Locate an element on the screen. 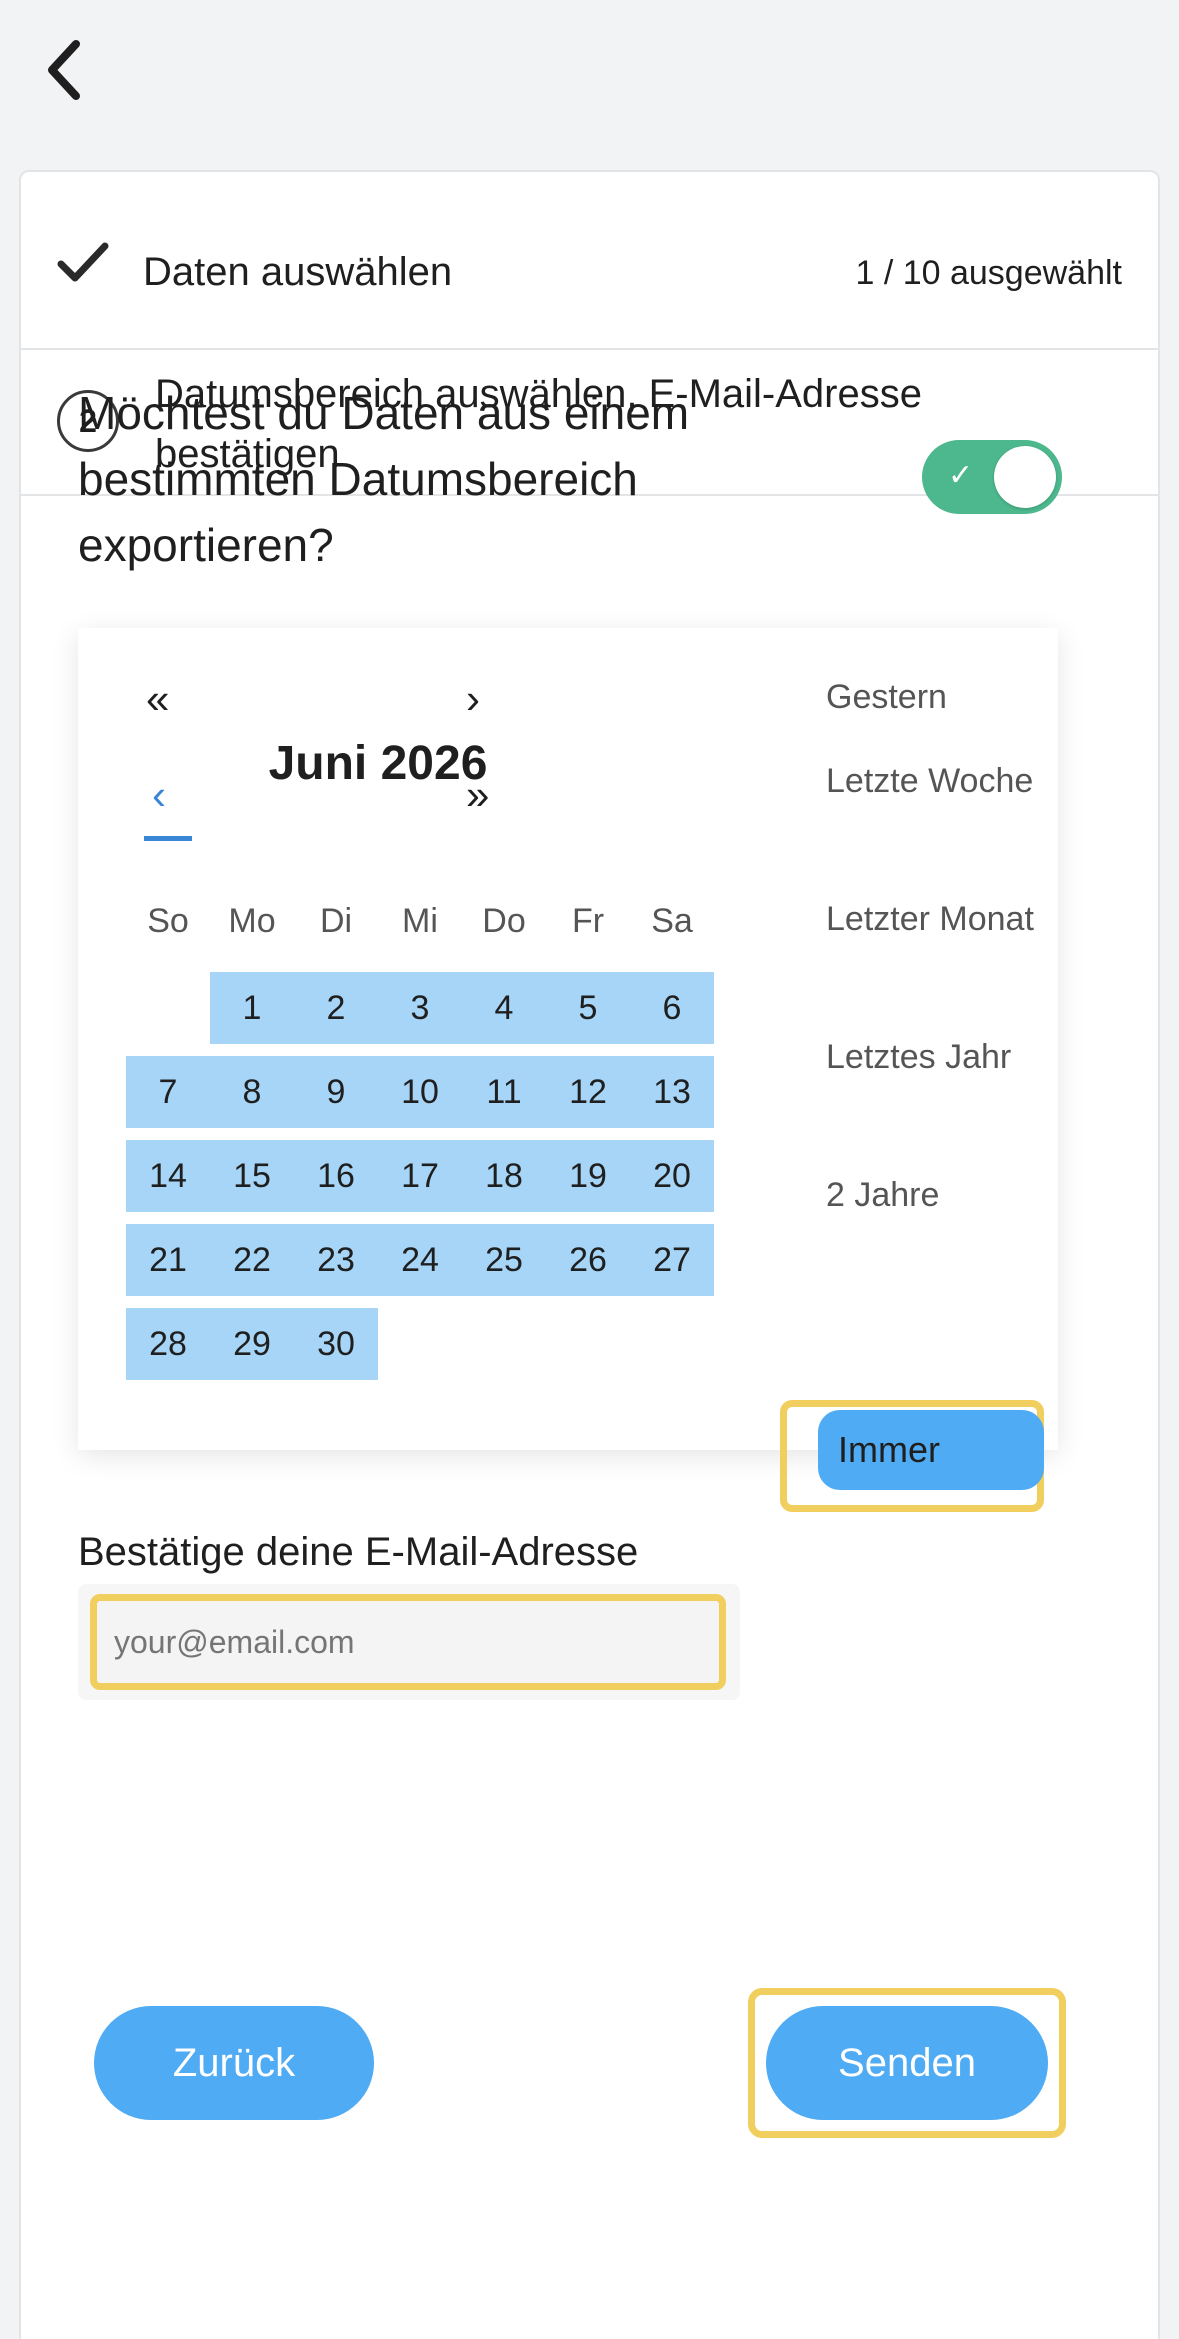 Image resolution: width=1179 pixels, height=2339 pixels. step-select-data: Daten auswählen 1 / 10 ausgewählt is located at coordinates (589, 261).